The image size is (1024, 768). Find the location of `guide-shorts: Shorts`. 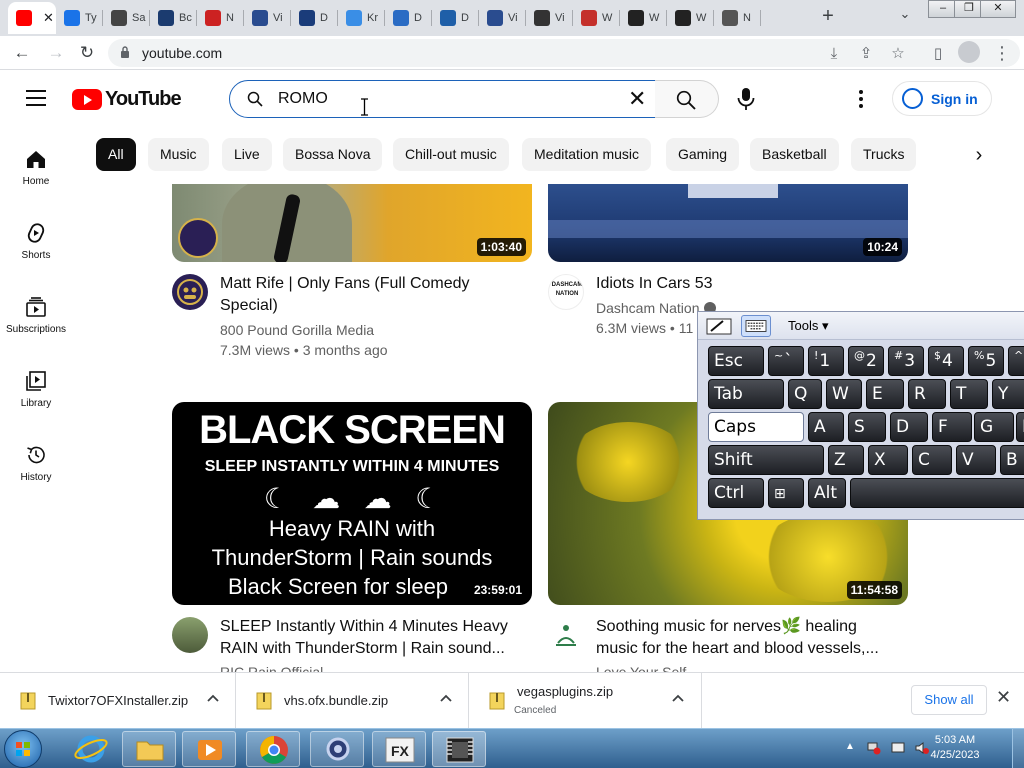

guide-shorts: Shorts is located at coordinates (36, 259).